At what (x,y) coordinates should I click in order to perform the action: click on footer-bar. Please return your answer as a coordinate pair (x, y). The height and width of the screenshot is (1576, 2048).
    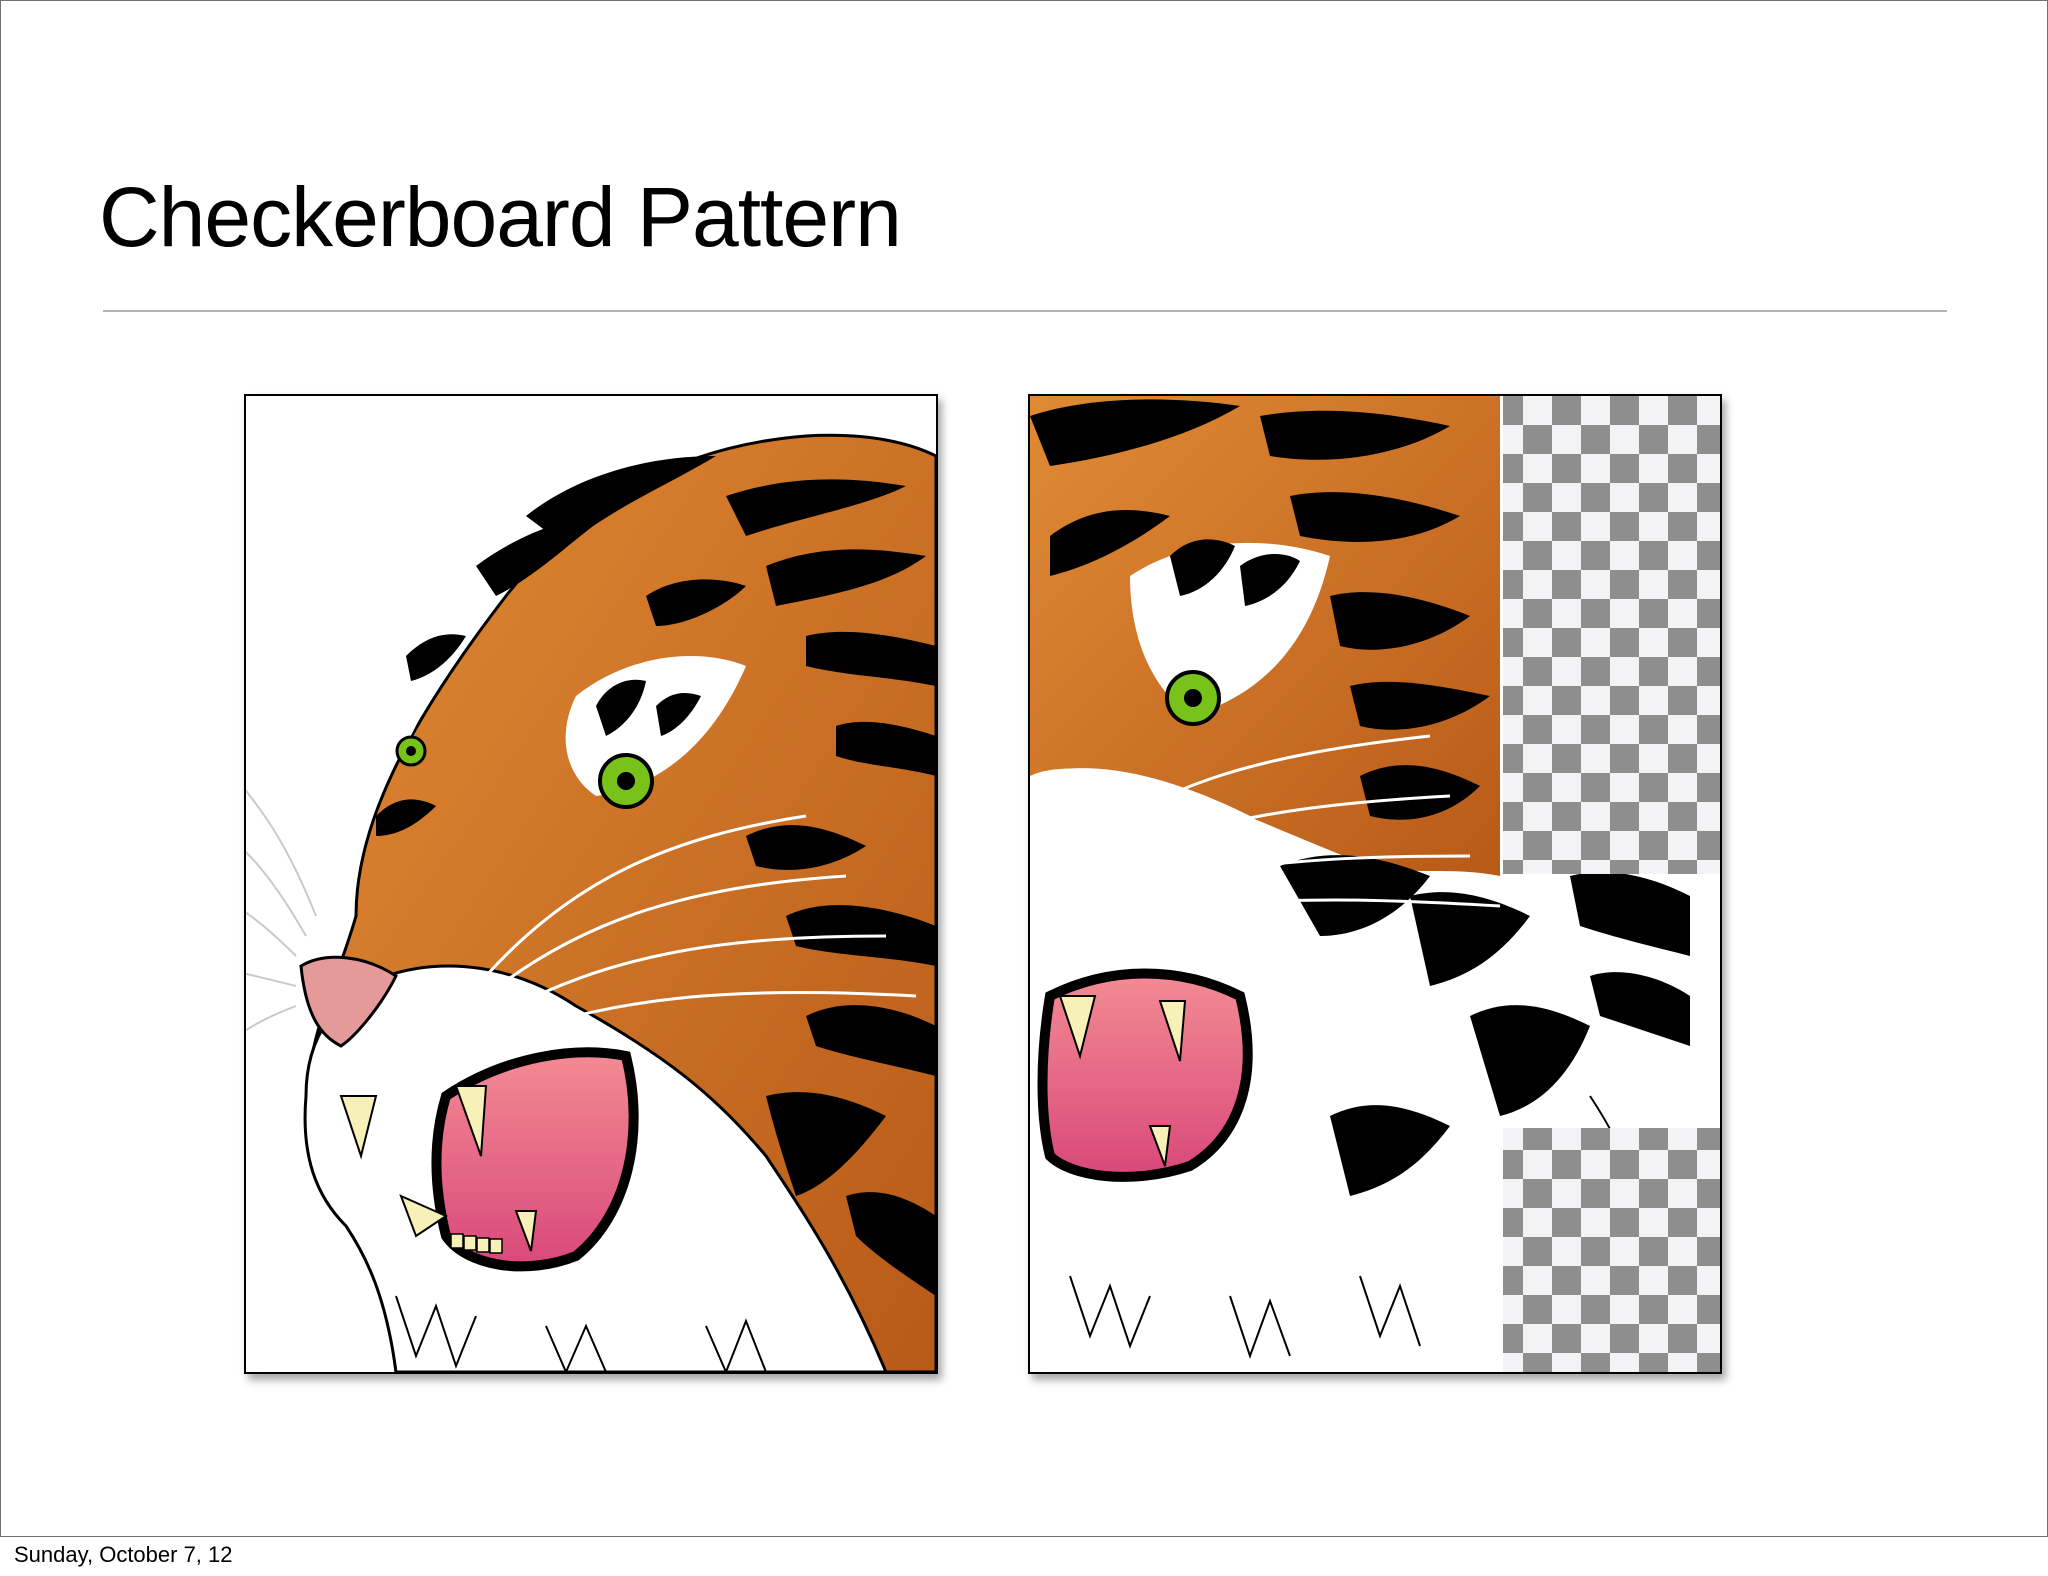
    Looking at the image, I should click on (1024, 1556).